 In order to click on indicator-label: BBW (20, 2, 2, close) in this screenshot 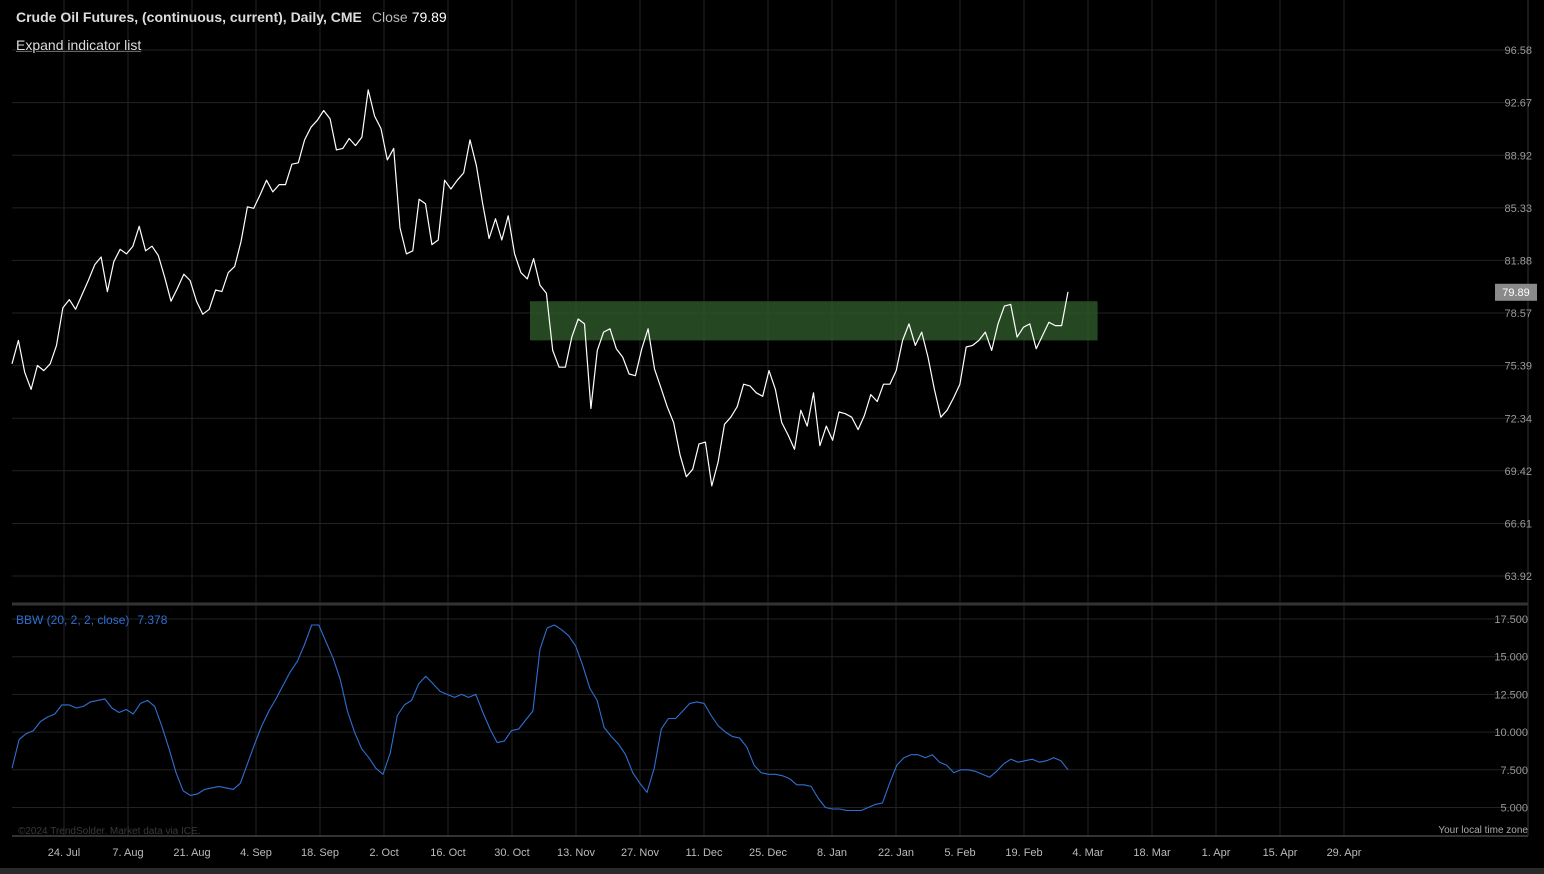, I will do `click(73, 620)`.